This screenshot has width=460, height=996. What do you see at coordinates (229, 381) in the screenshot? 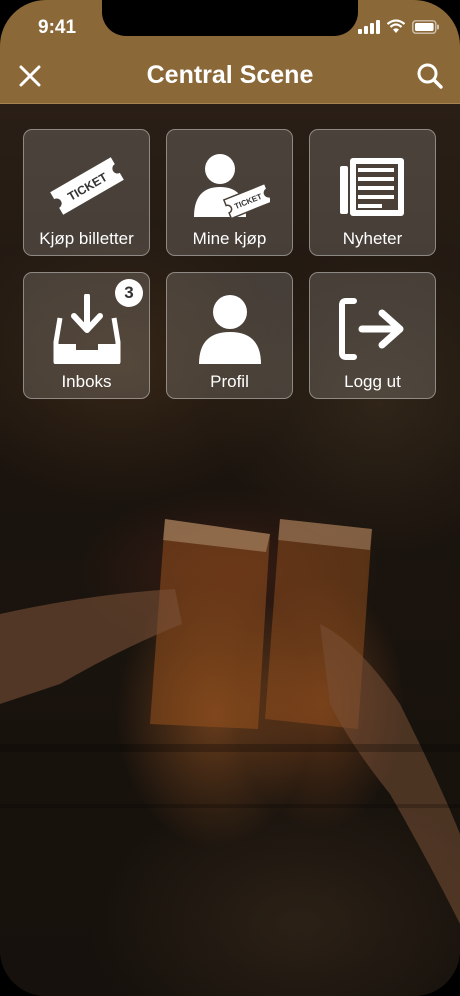
I see `menu-tile-label: Profil` at bounding box center [229, 381].